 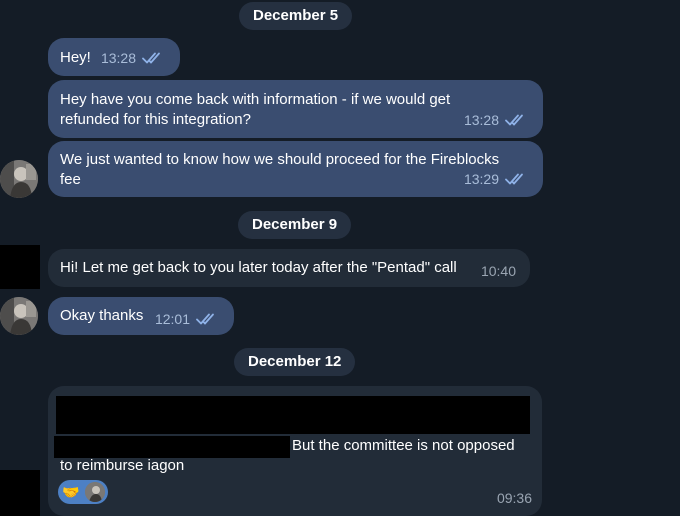 I want to click on message-text-line: But the committee is not opposed, so click(x=403, y=445).